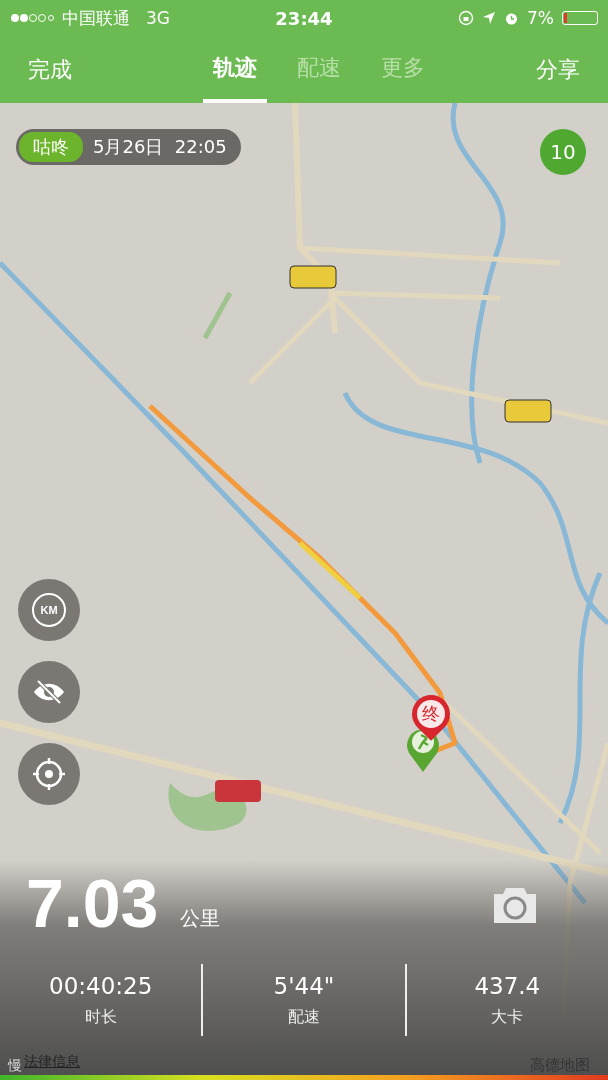 The image size is (608, 1080). What do you see at coordinates (466, 18) in the screenshot?
I see `rotation-lock-icon` at bounding box center [466, 18].